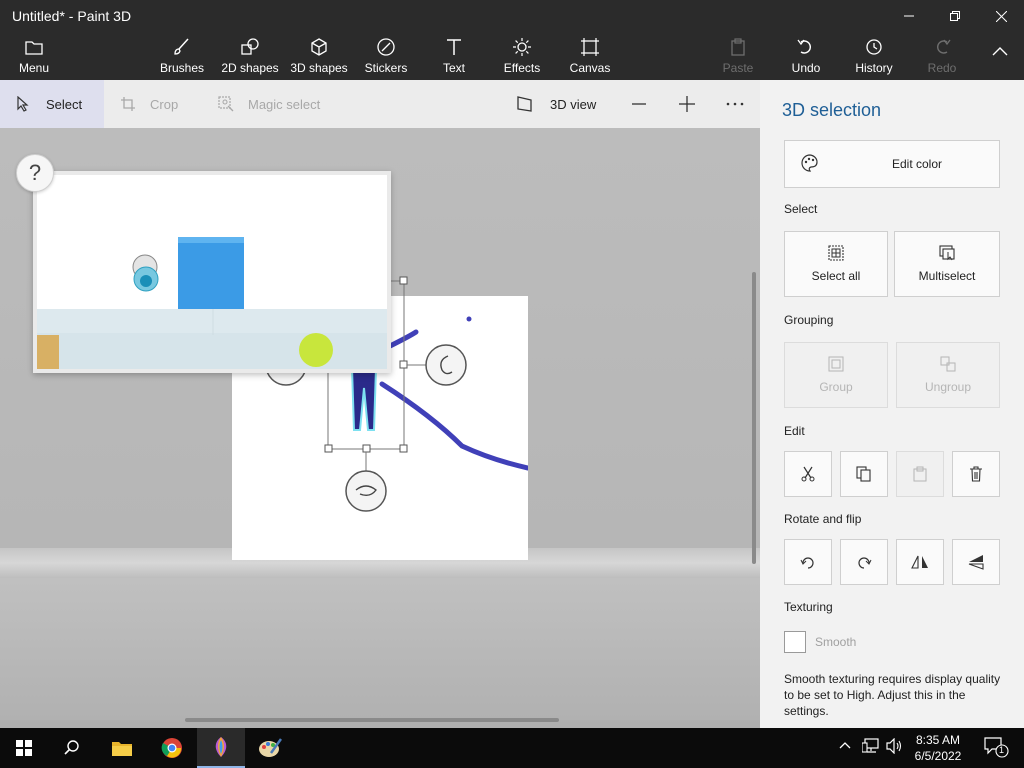 This screenshot has height=768, width=1024. What do you see at coordinates (836, 387) in the screenshot?
I see `group-label: Group` at bounding box center [836, 387].